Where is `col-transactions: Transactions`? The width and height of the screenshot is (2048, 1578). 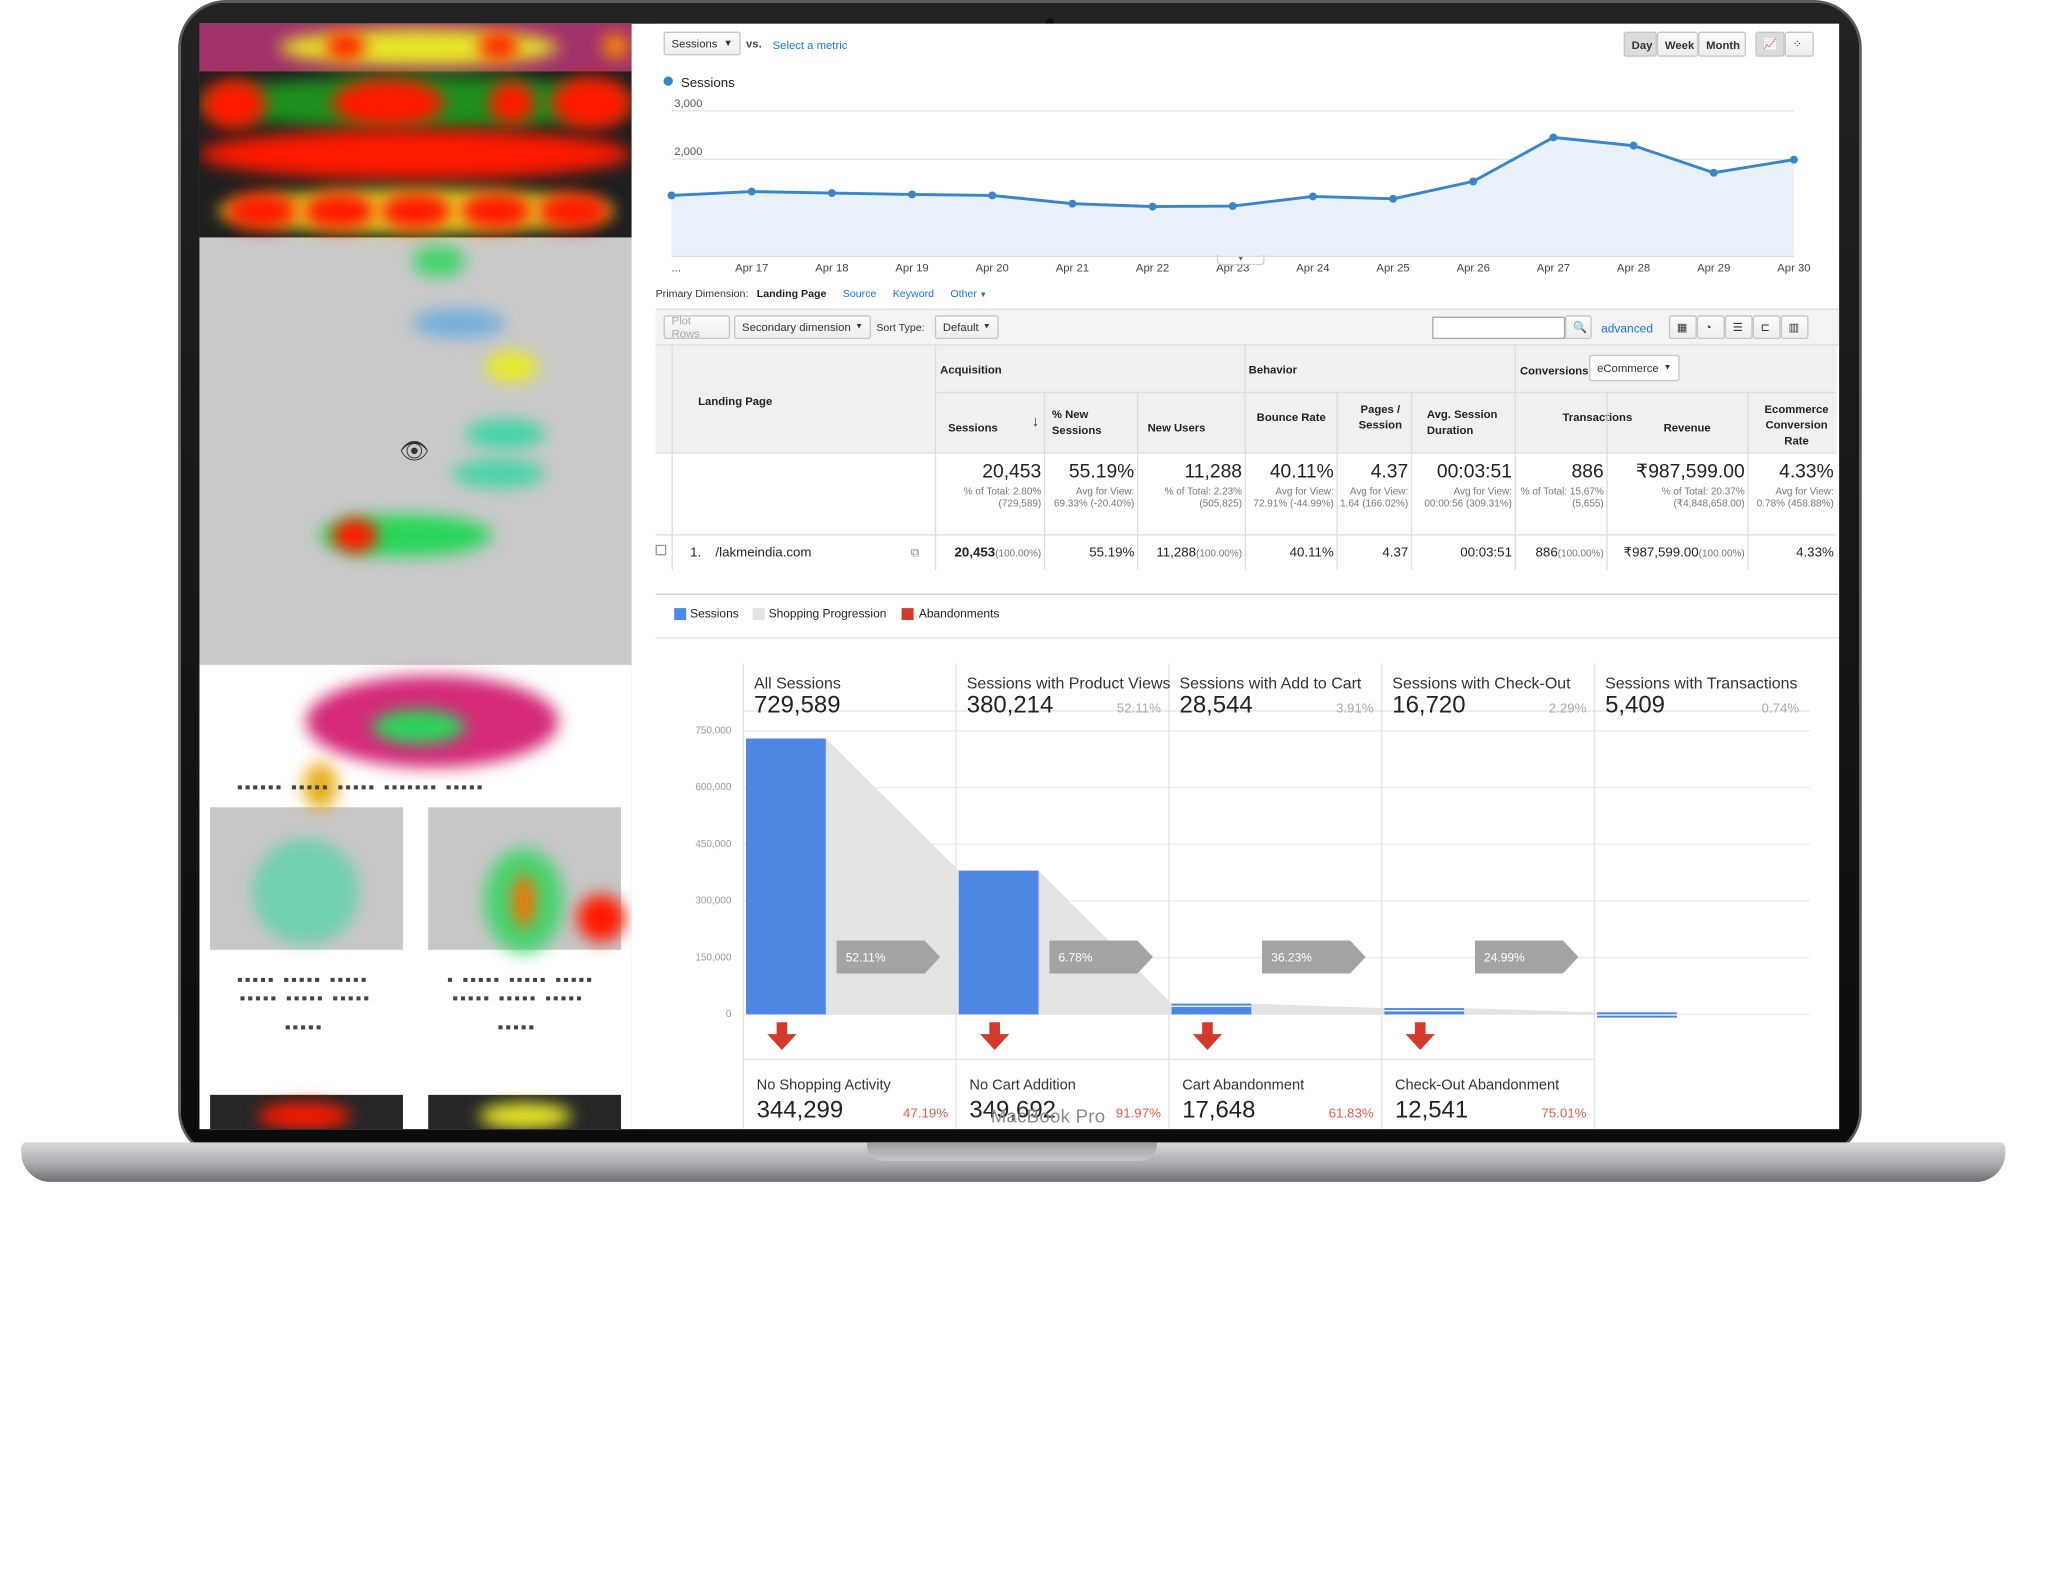
col-transactions: Transactions is located at coordinates (1598, 417).